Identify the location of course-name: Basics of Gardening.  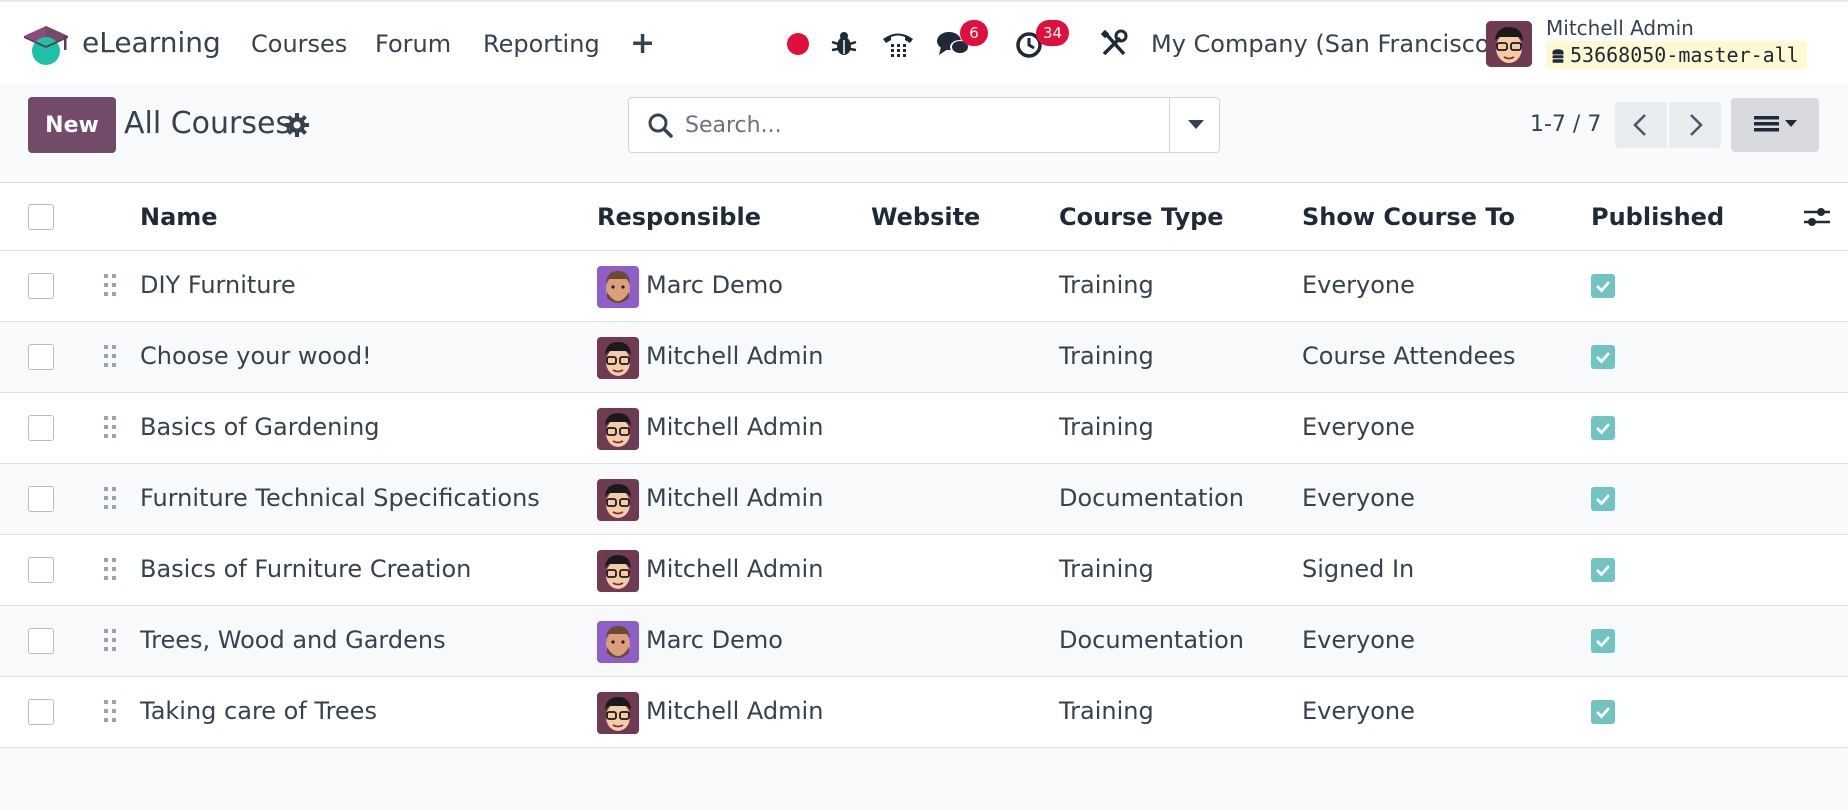
(260, 427).